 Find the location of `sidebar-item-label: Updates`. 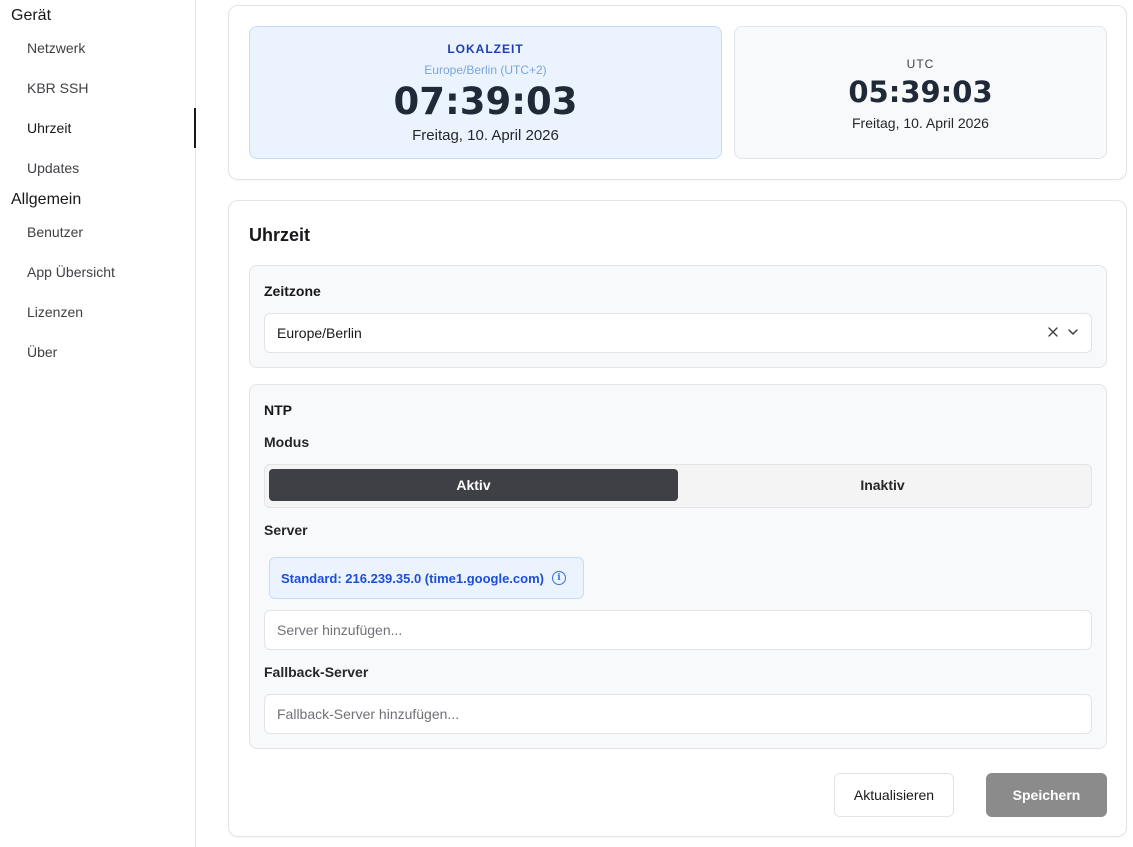

sidebar-item-label: Updates is located at coordinates (53, 168).